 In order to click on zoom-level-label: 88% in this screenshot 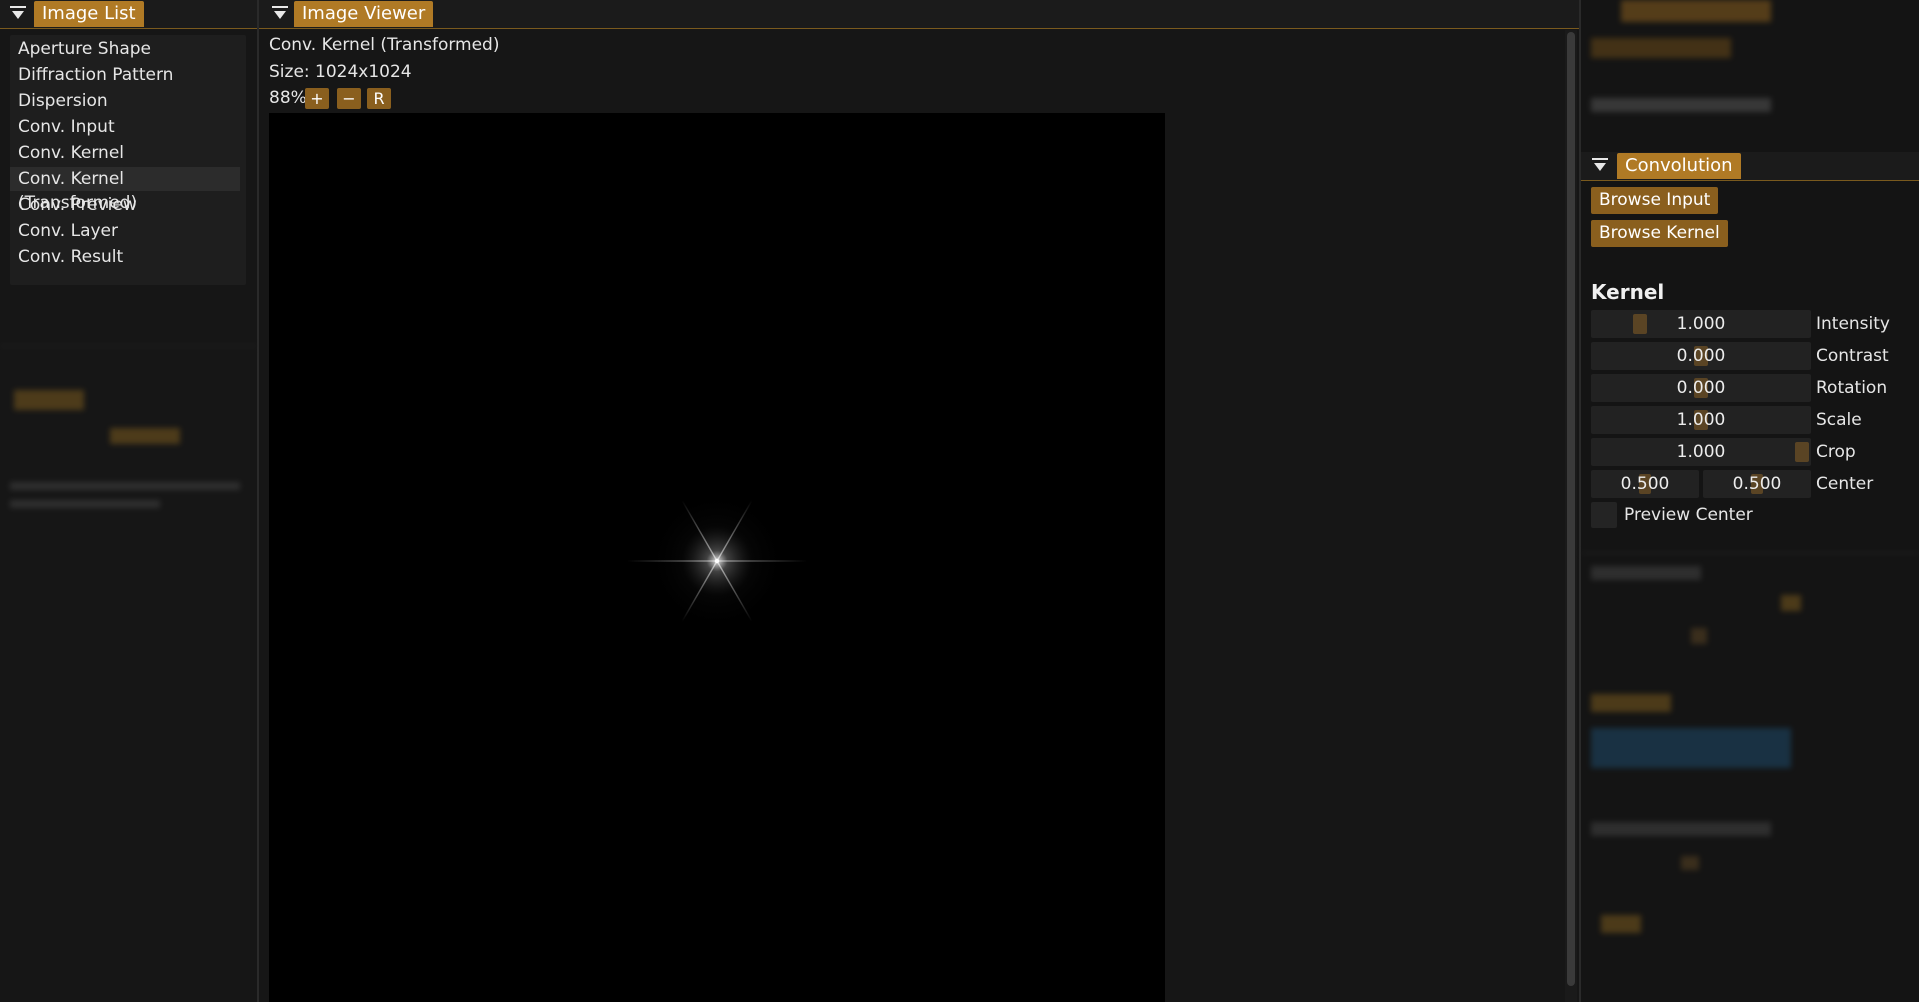, I will do `click(288, 98)`.